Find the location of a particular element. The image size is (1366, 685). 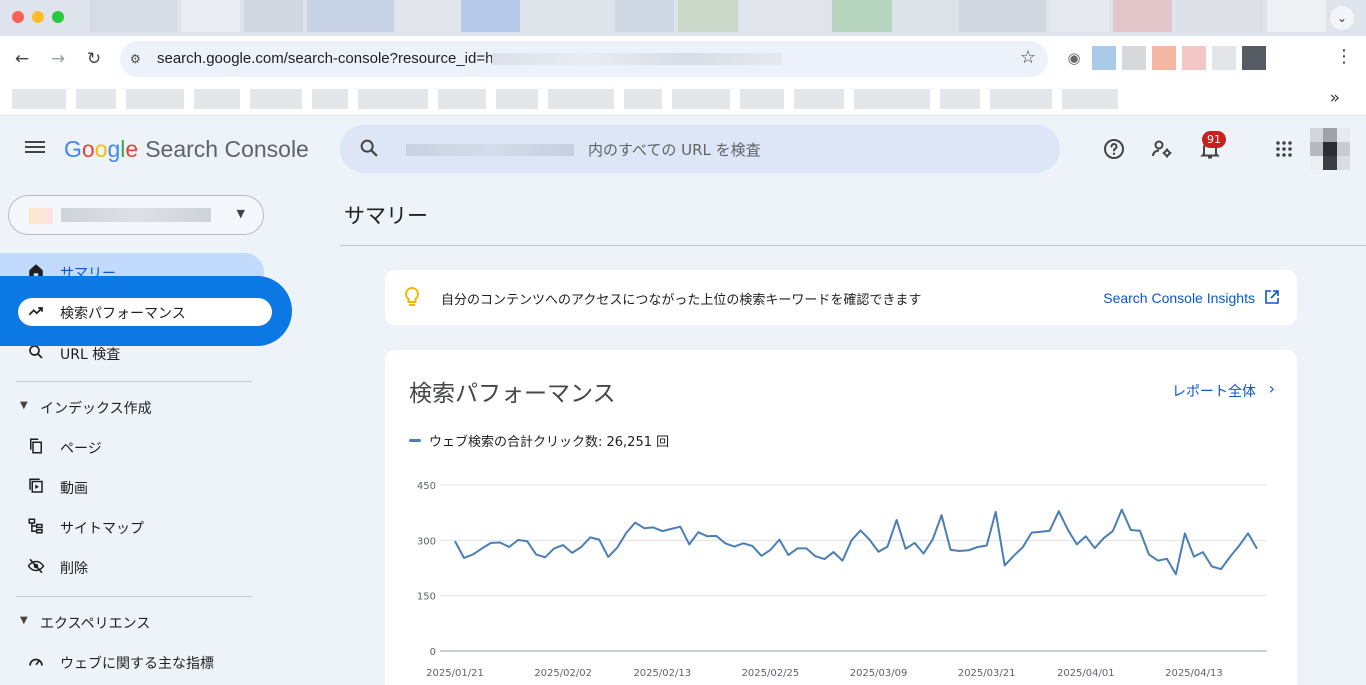

sidebar-item-core-web-vitals: ウェブに関する主な指標 is located at coordinates (132, 662).